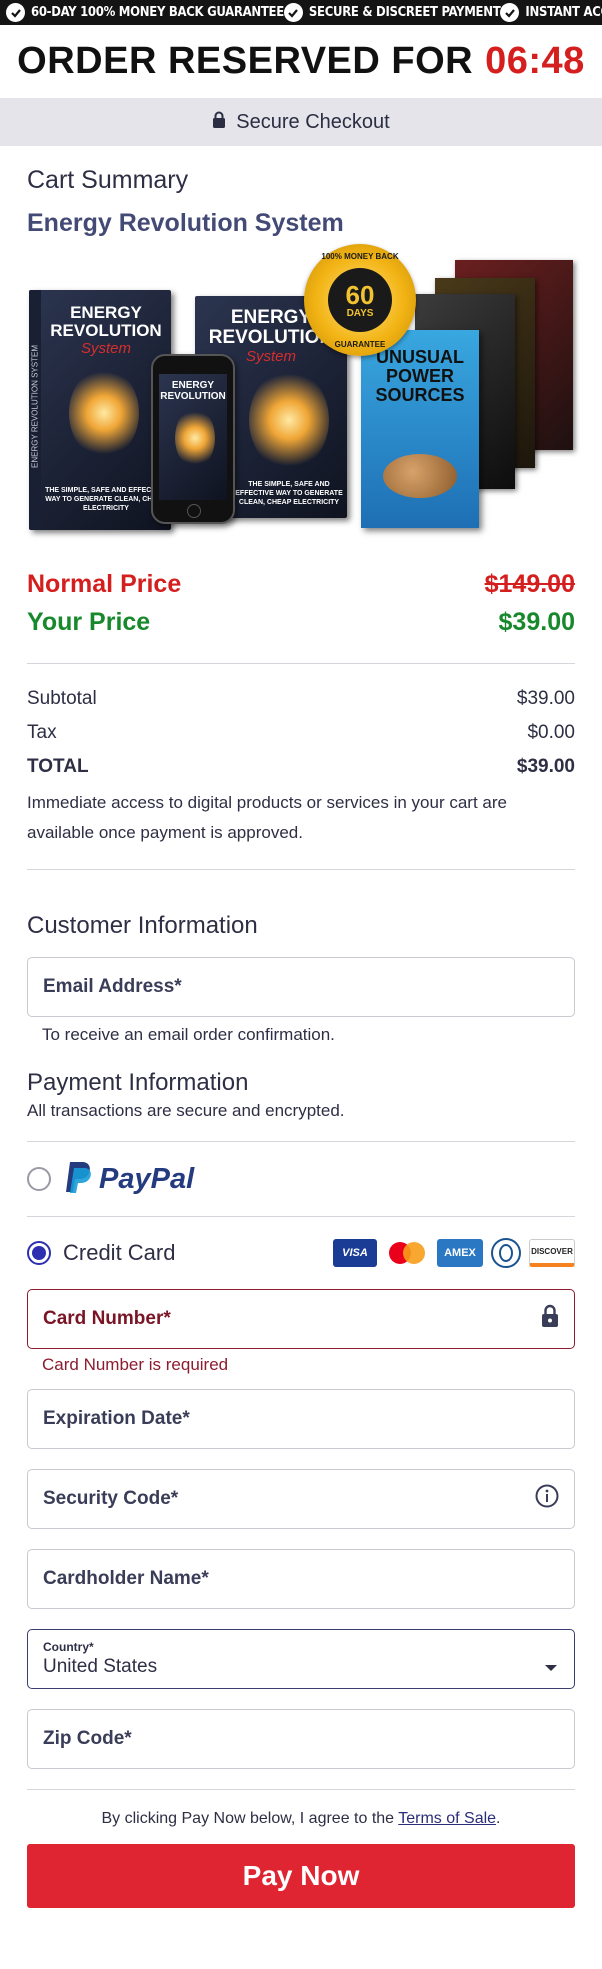 Image resolution: width=602 pixels, height=1969 pixels. I want to click on paypal-radio, so click(39, 1179).